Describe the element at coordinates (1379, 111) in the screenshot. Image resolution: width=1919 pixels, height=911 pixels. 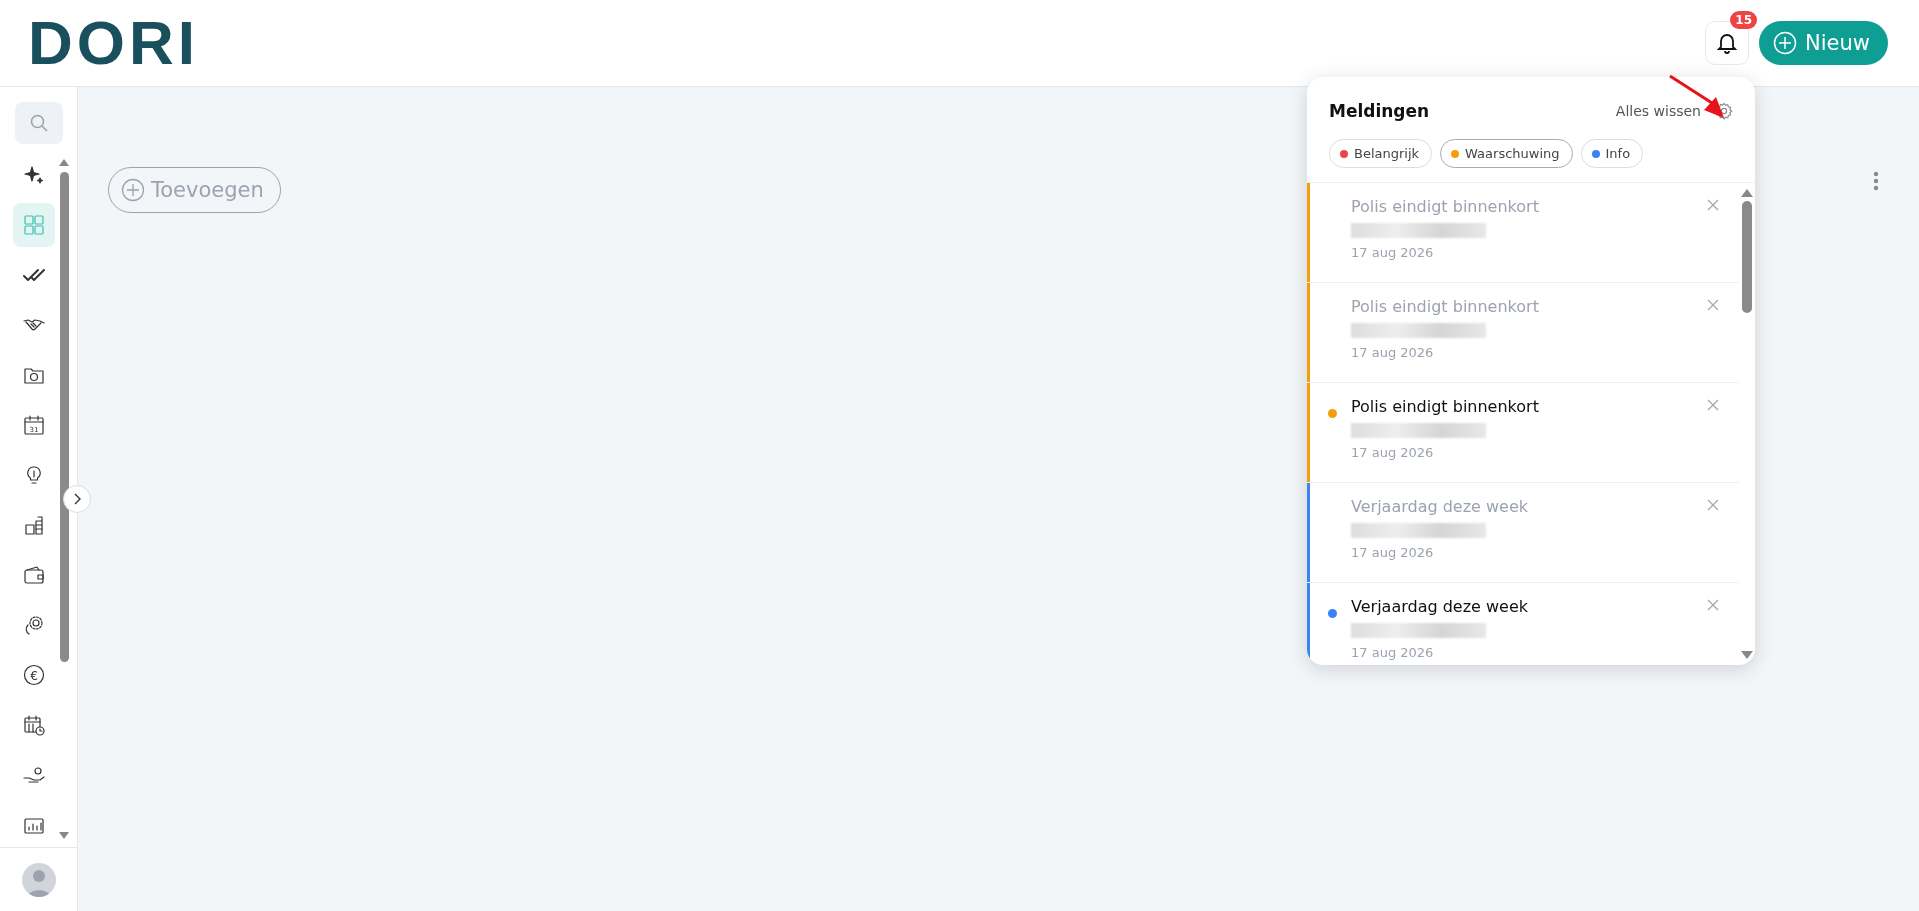
I see `panel-title: Meldingen` at that location.